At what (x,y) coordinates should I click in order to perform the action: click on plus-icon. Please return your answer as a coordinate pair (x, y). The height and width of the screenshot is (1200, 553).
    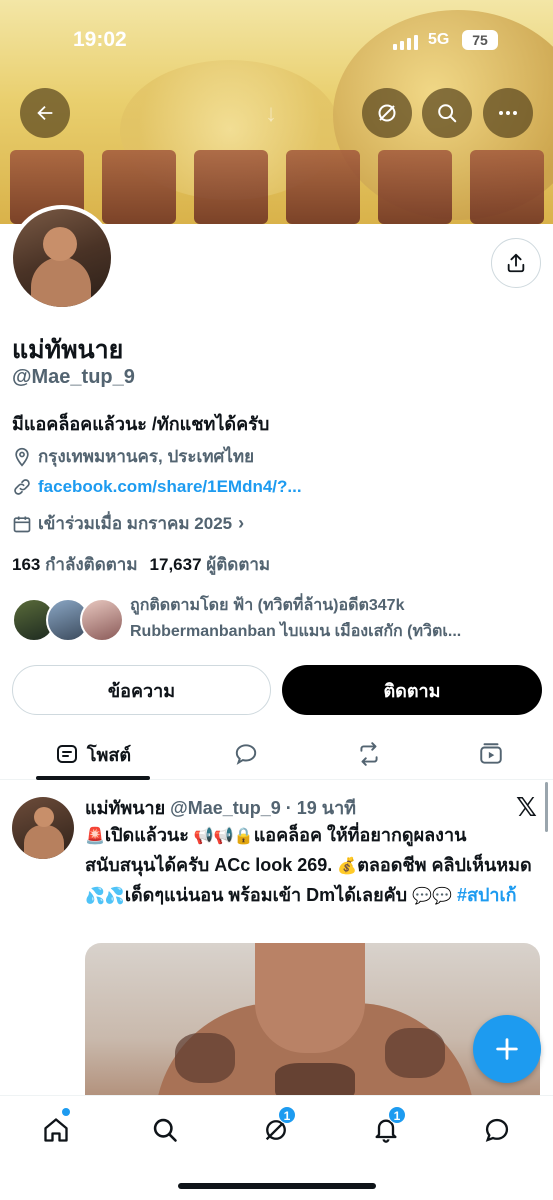
    Looking at the image, I should click on (507, 1049).